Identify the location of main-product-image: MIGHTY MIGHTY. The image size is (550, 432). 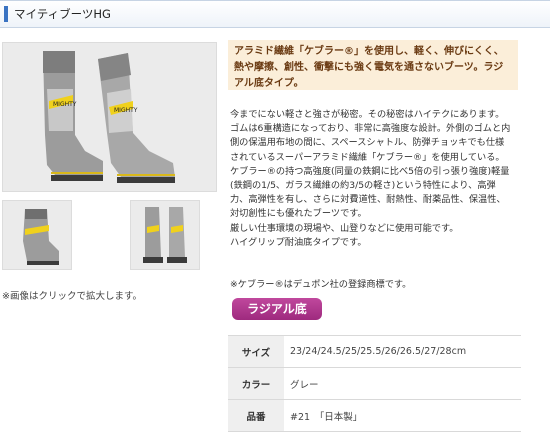
(109, 117).